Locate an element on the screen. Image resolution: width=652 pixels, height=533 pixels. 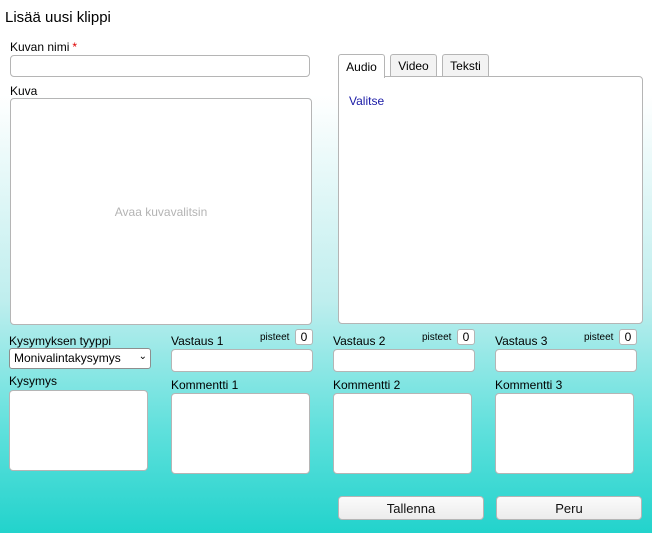
tab-teksti: Teksti is located at coordinates (465, 65).